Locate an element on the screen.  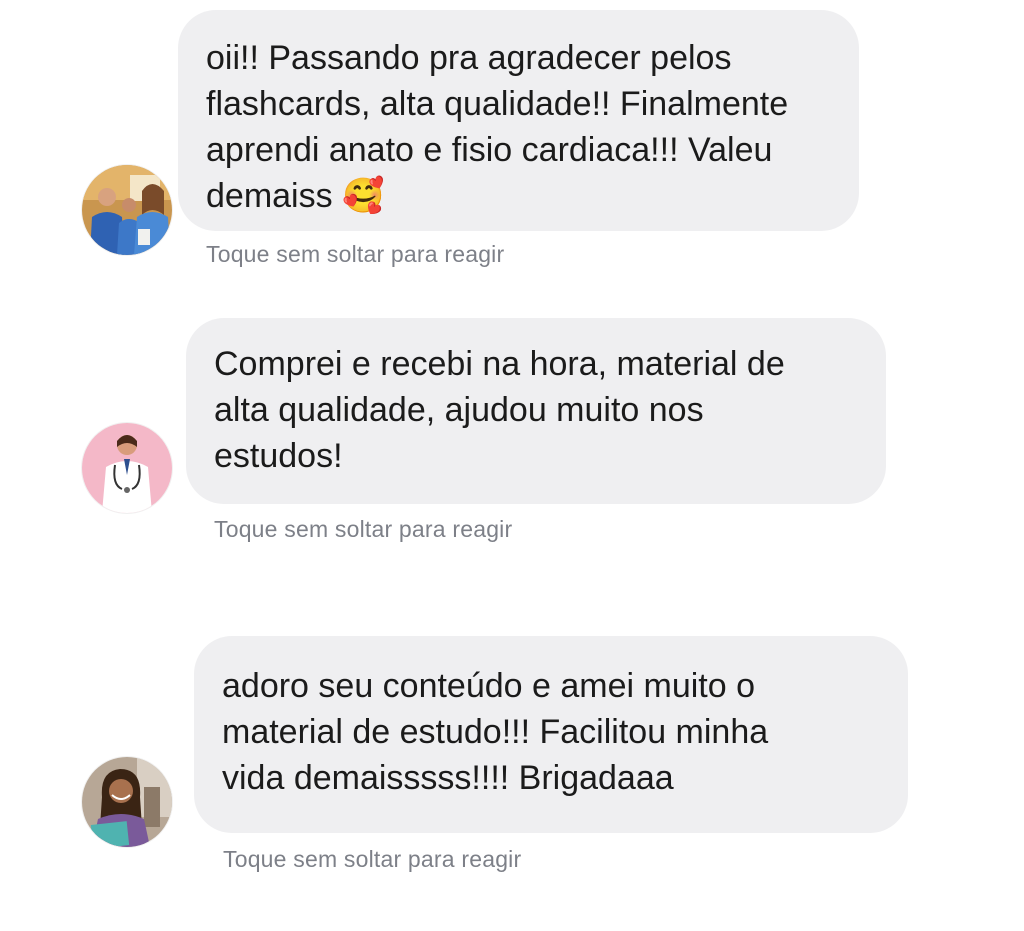
avatar-student-with-book-icon is located at coordinates (127, 802).